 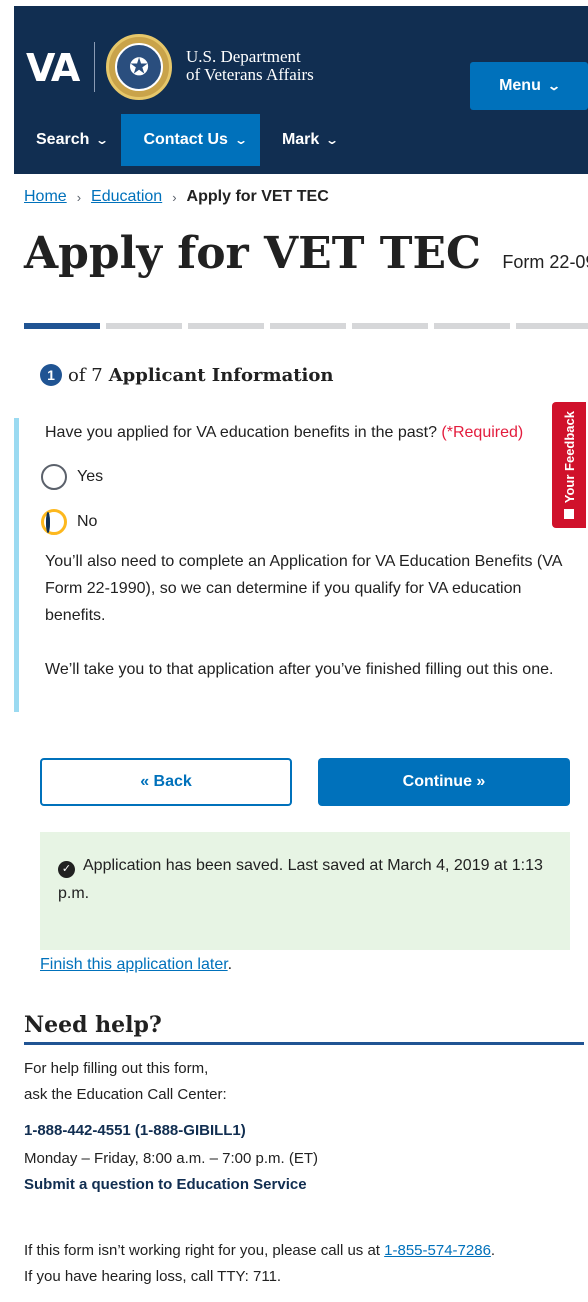 I want to click on radio-no-label: No, so click(x=87, y=521).